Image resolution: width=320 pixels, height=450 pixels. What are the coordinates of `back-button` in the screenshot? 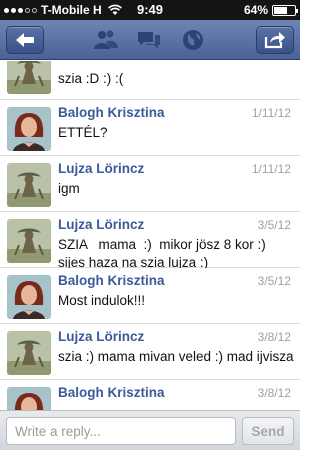 It's located at (25, 40).